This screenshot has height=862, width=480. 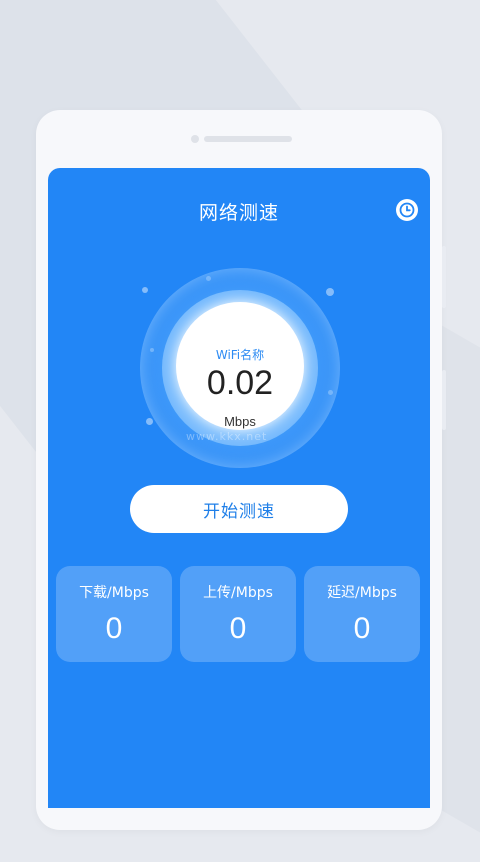 What do you see at coordinates (362, 593) in the screenshot?
I see `stat-label: 延迟/Mbps` at bounding box center [362, 593].